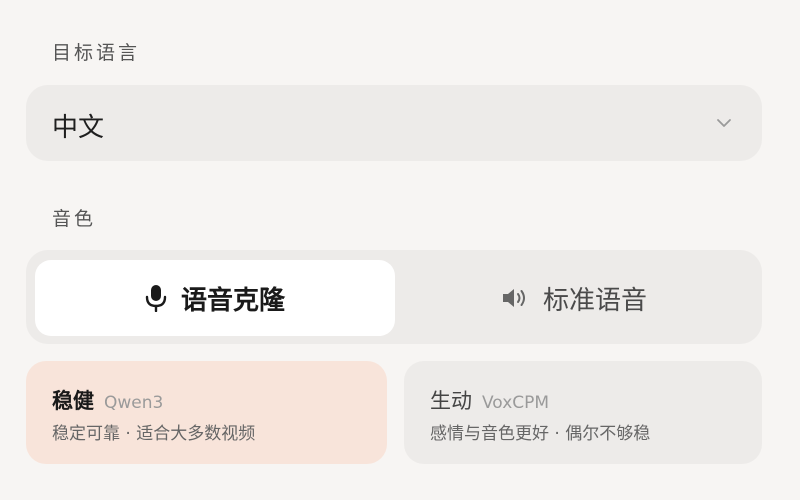 The image size is (800, 500). I want to click on engine-card-stable: 稳健 Qwen3 稳定可靠 · 适合大多数视频, so click(206, 412).